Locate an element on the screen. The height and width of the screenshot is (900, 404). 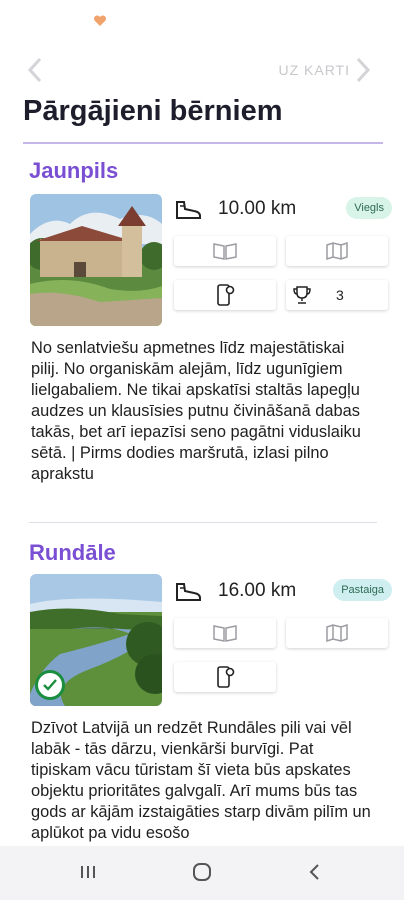
completed-badge is located at coordinates (50, 685).